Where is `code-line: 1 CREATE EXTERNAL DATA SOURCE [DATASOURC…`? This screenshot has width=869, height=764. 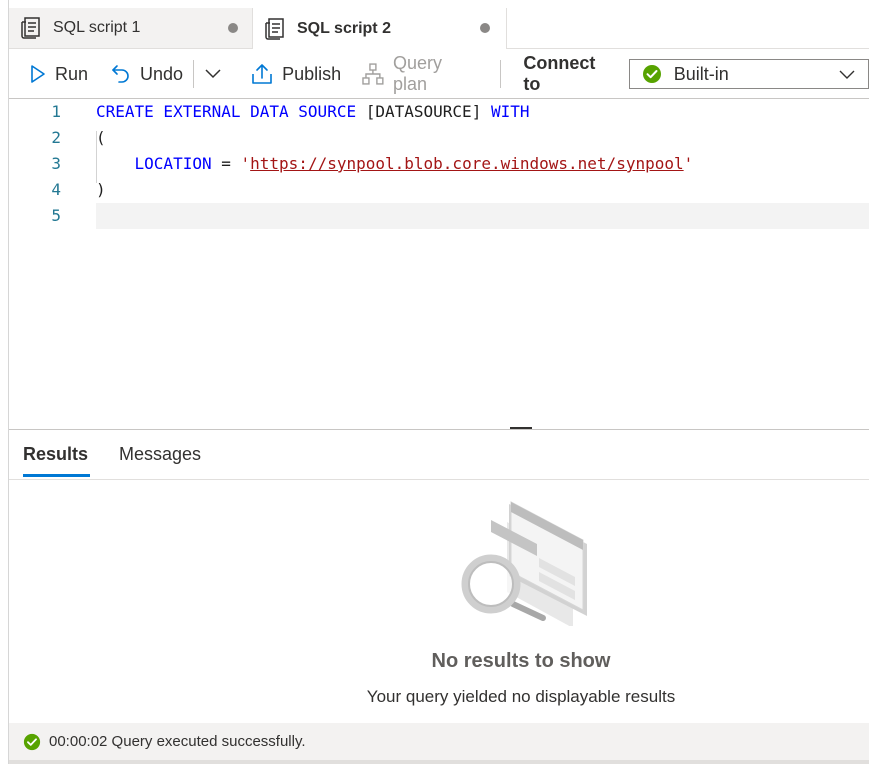 code-line: 1 CREATE EXTERNAL DATA SOURCE [DATASOURC… is located at coordinates (439, 112).